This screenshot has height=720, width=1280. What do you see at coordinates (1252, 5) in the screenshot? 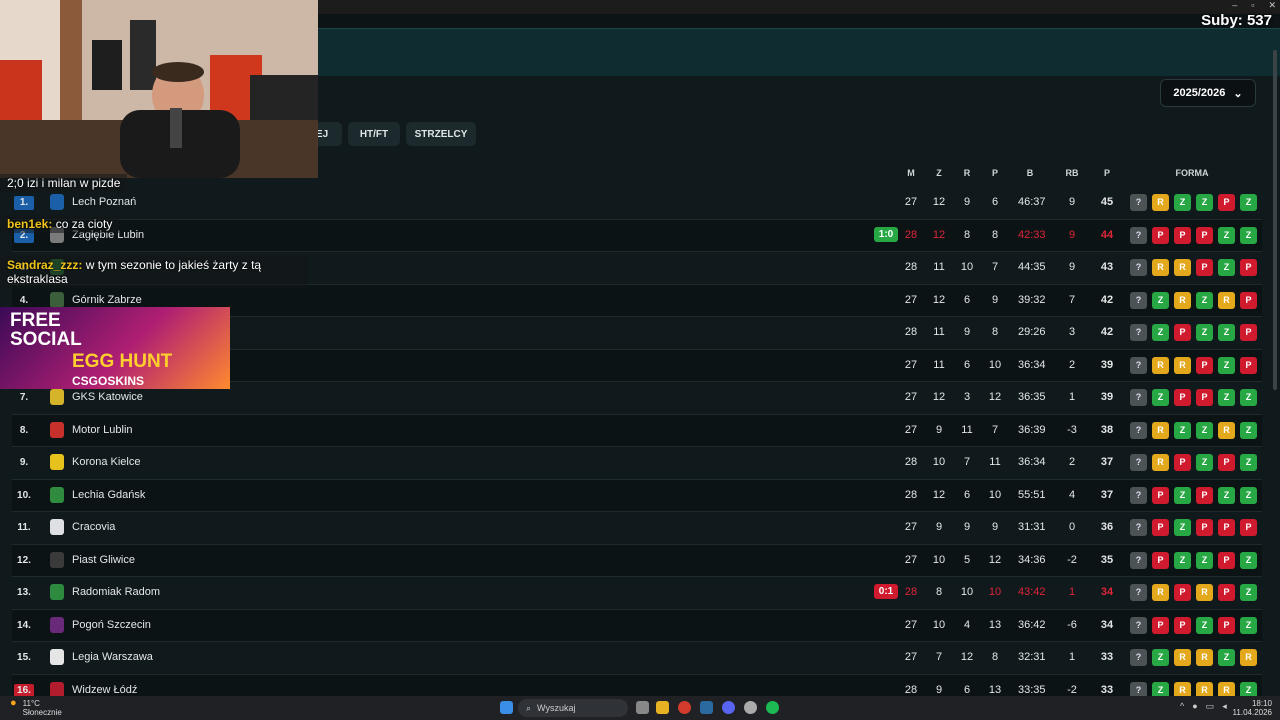
I see `maximize-icon: ▫` at bounding box center [1252, 5].